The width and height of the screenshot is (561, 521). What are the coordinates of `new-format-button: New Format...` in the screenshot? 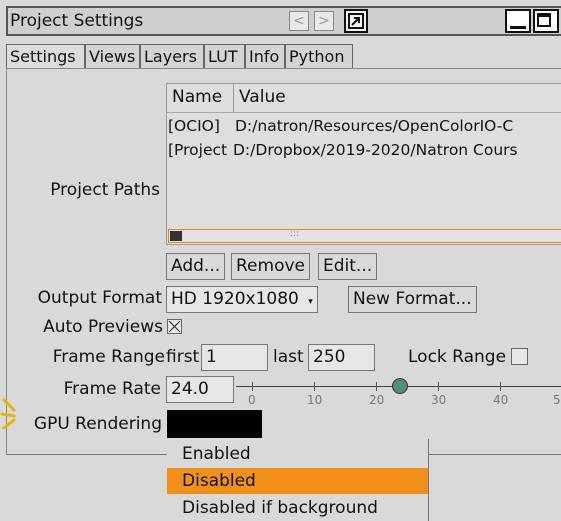 It's located at (412, 299).